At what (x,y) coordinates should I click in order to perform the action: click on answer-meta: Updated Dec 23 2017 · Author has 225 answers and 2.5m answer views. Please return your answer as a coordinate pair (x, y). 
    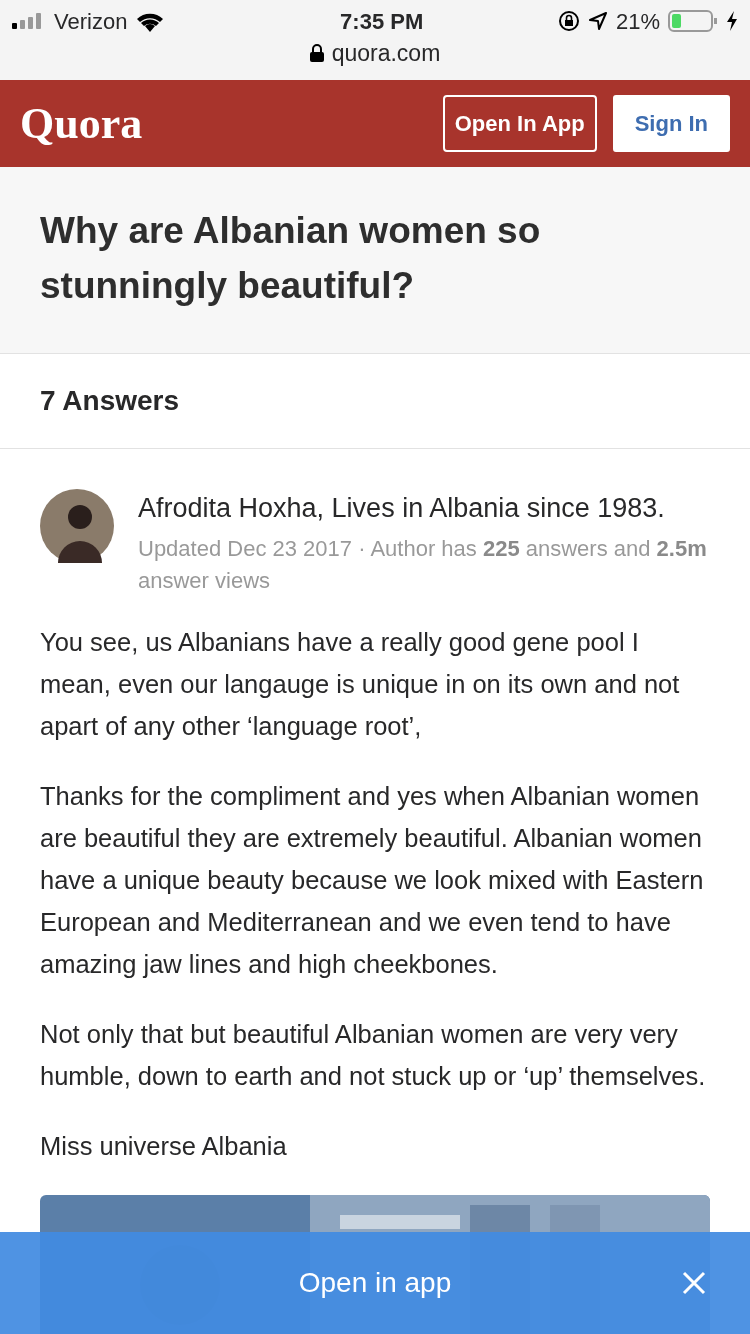
    Looking at the image, I should click on (423, 565).